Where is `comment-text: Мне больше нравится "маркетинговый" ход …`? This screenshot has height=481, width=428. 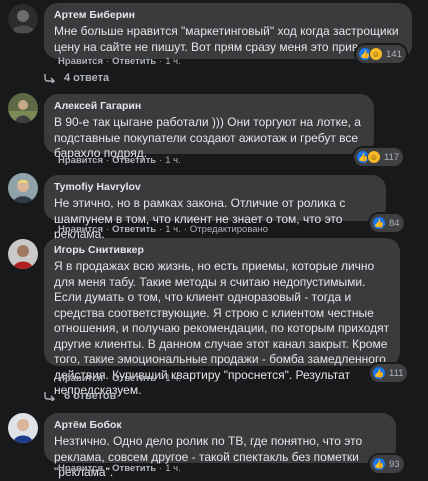 comment-text: Мне больше нравится "маркетинговый" ход … is located at coordinates (226, 39).